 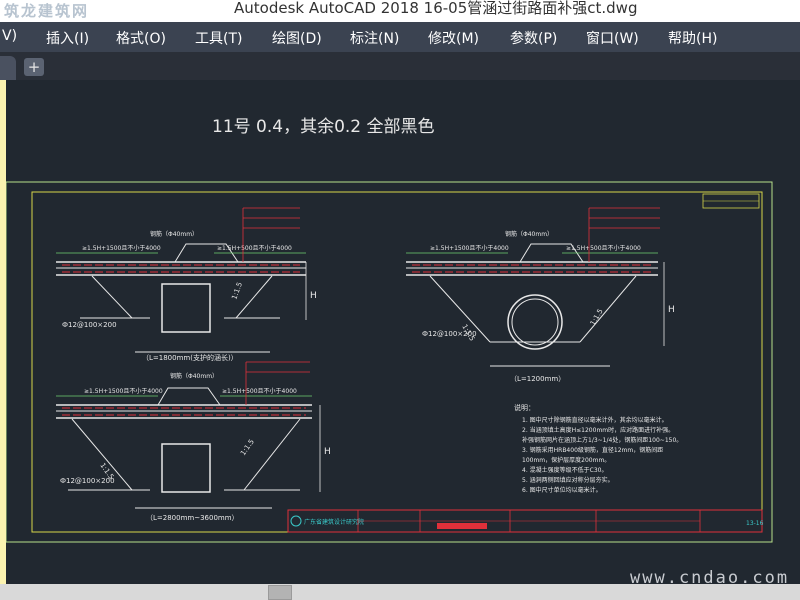 I want to click on file-tab-bar, so click(x=400, y=66).